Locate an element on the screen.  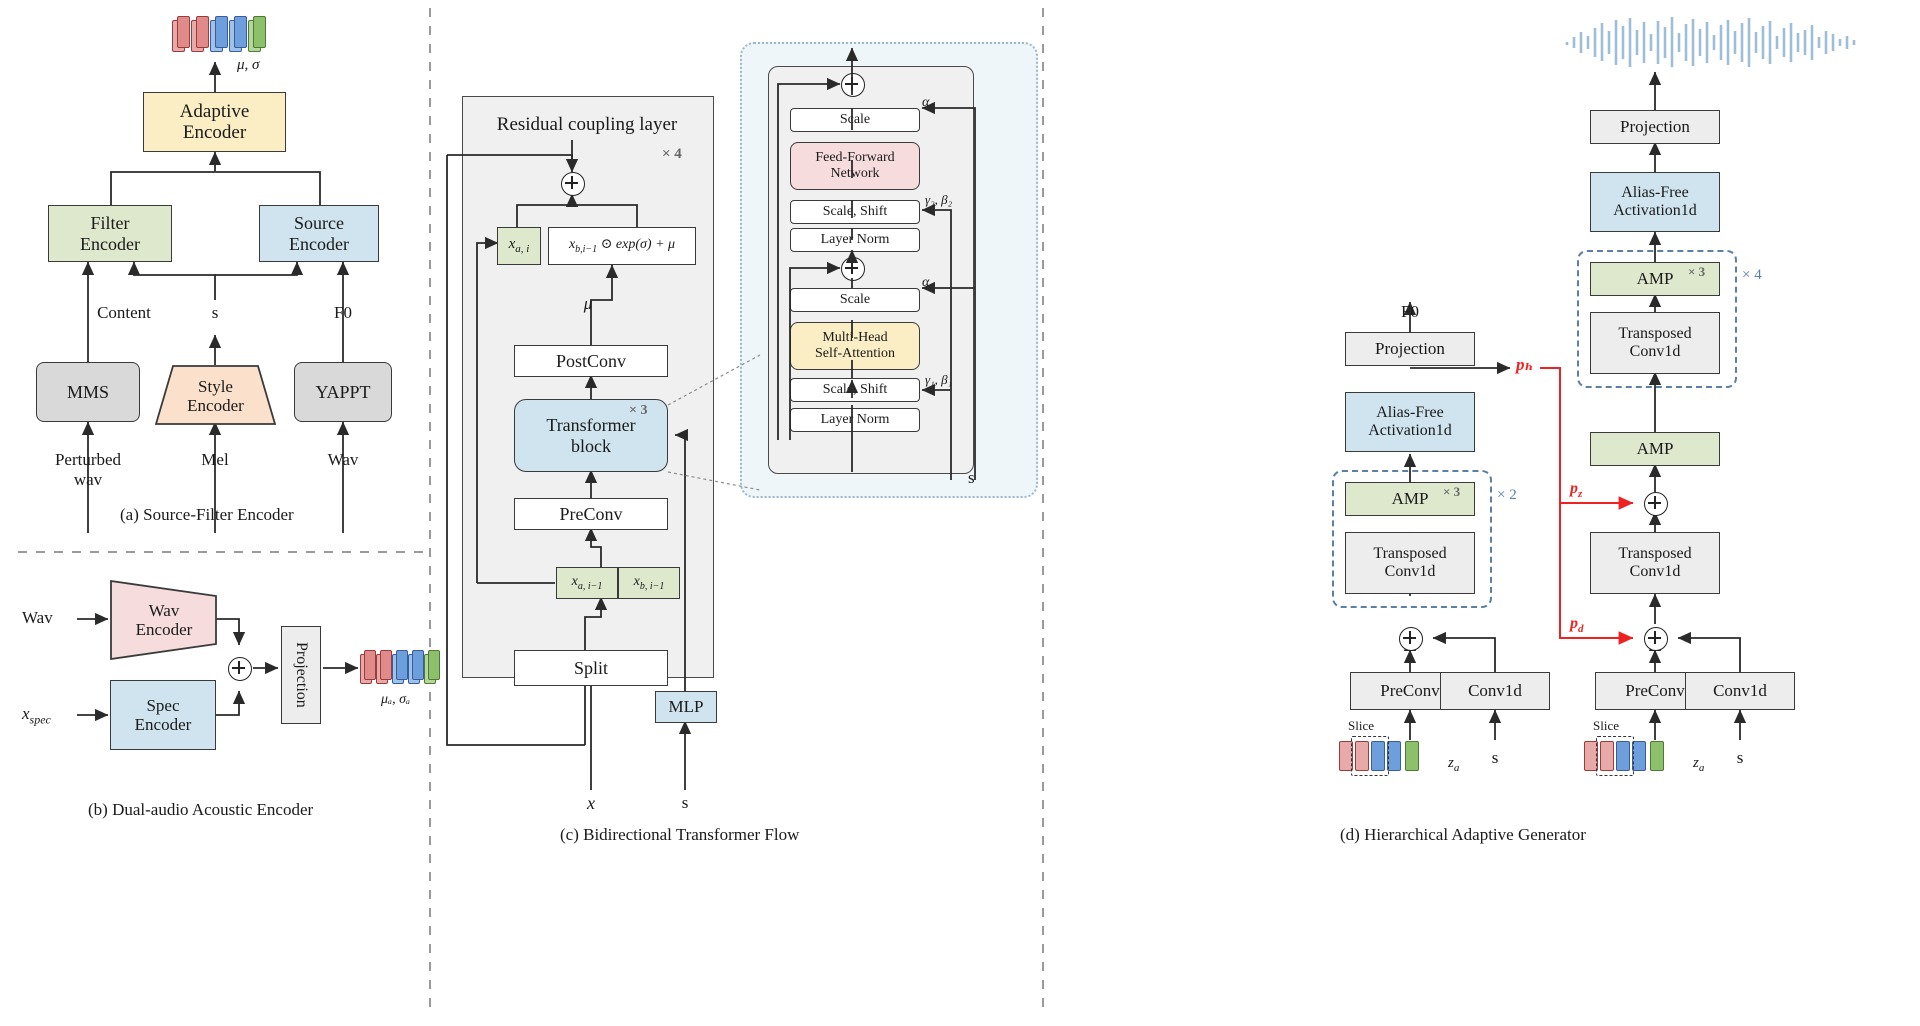
caption-panel-c: (c) Bidirectional Transformer Flow is located at coordinates (680, 834).